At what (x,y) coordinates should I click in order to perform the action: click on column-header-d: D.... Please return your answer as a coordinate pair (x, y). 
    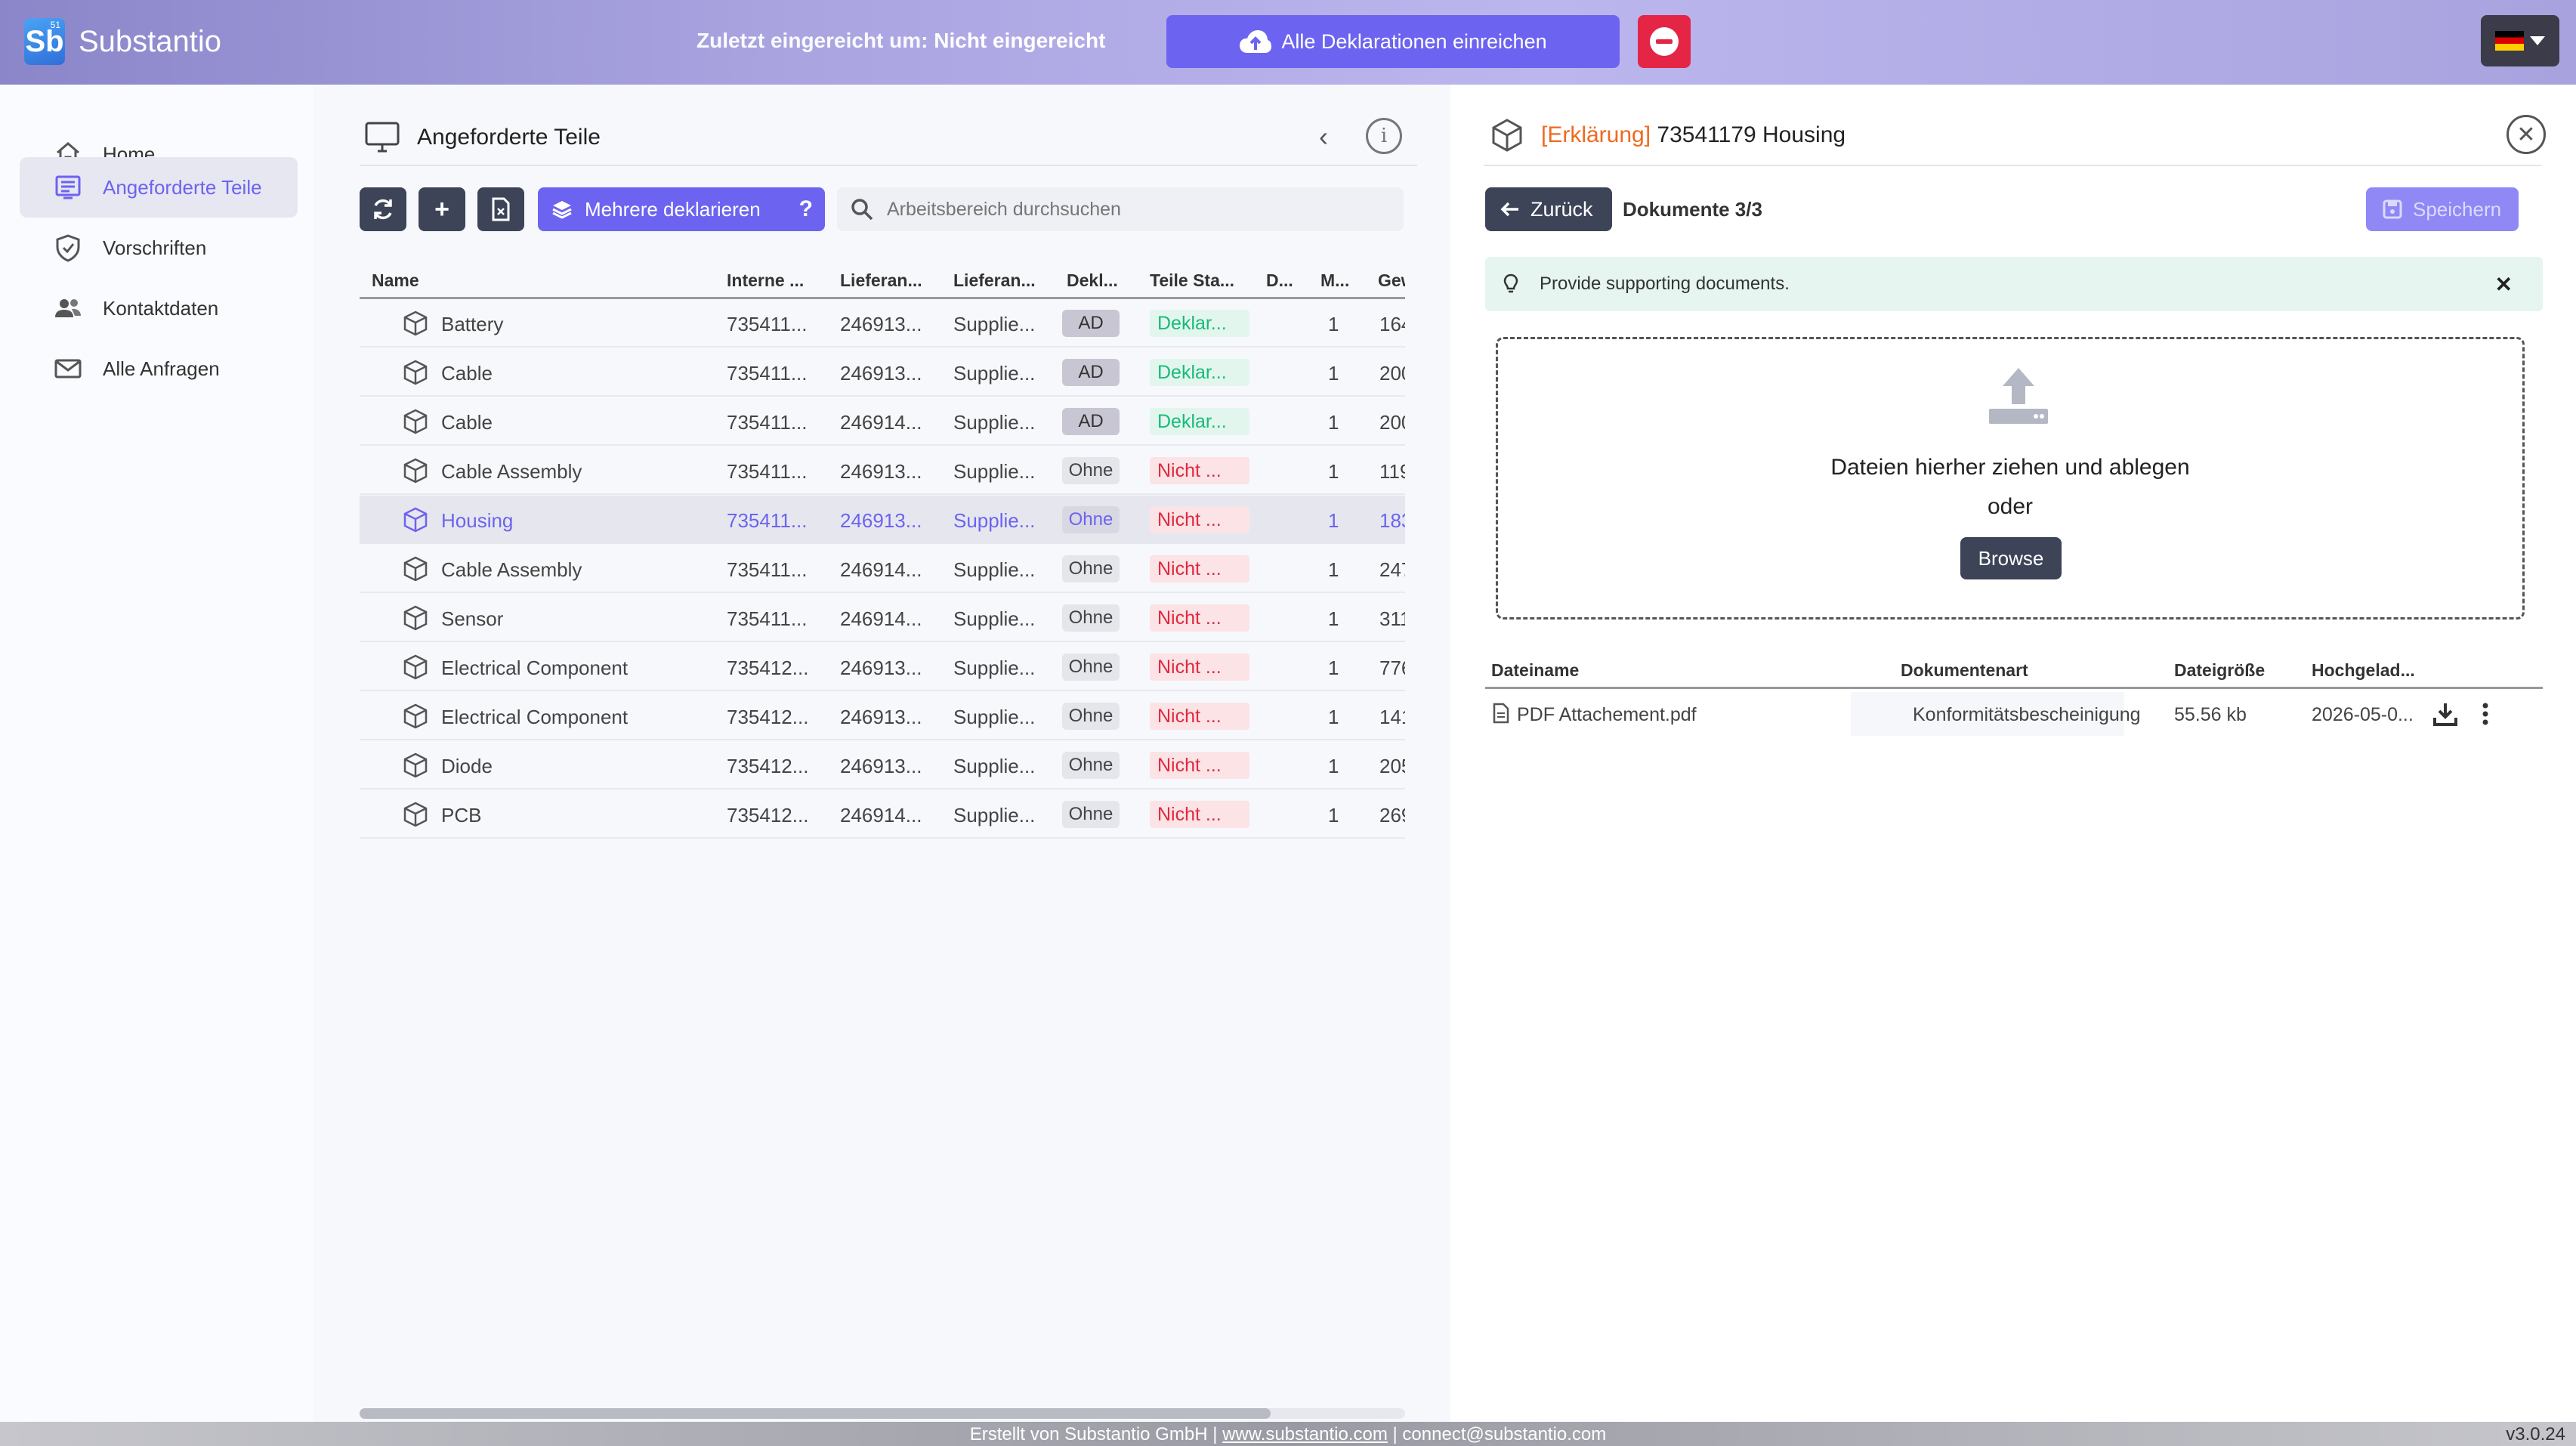
    Looking at the image, I should click on (1279, 280).